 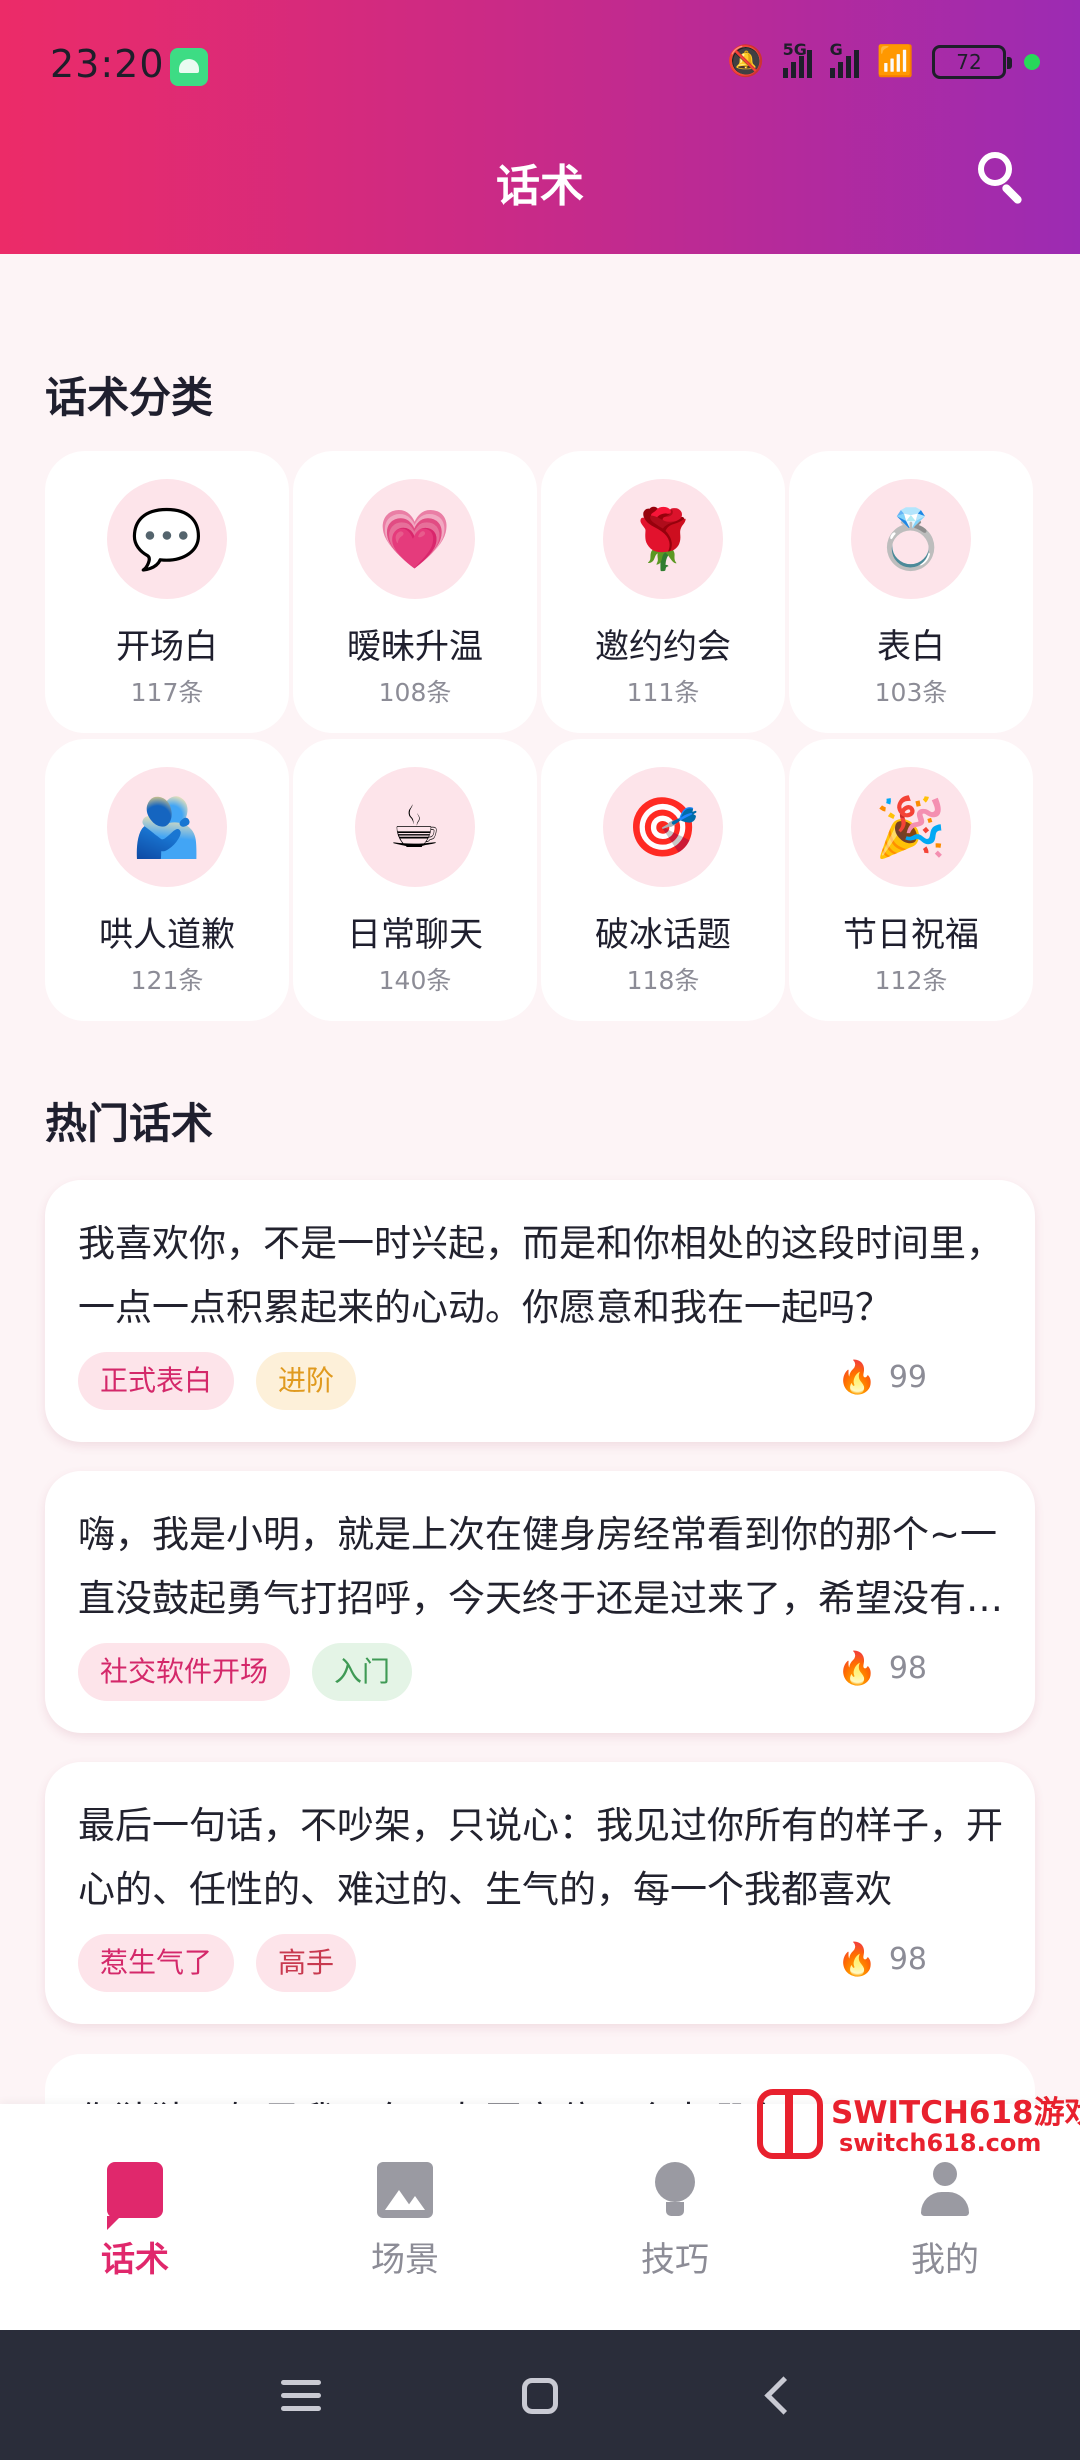 I want to click on tab-scripts: 话术, so click(x=135, y=2217).